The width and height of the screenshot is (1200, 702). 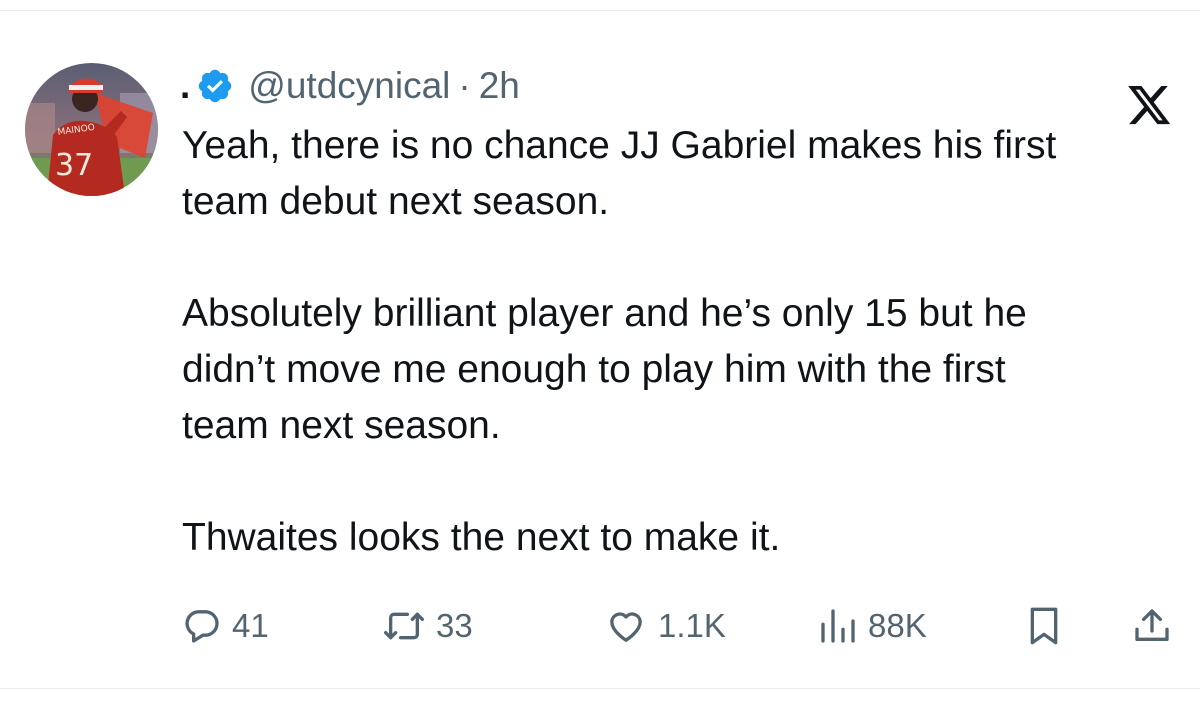 What do you see at coordinates (427, 626) in the screenshot?
I see `retweet-button: 33` at bounding box center [427, 626].